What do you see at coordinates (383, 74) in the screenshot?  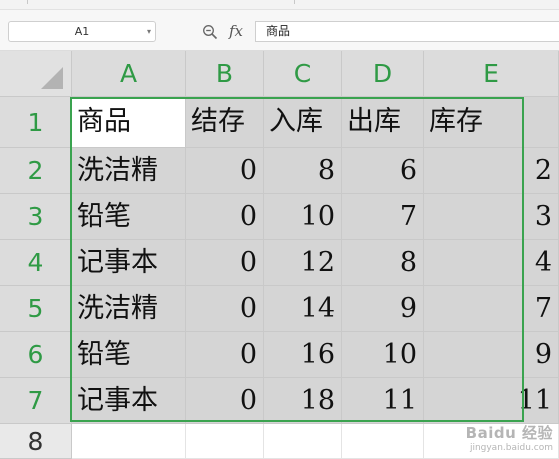 I see `column-header-d: D` at bounding box center [383, 74].